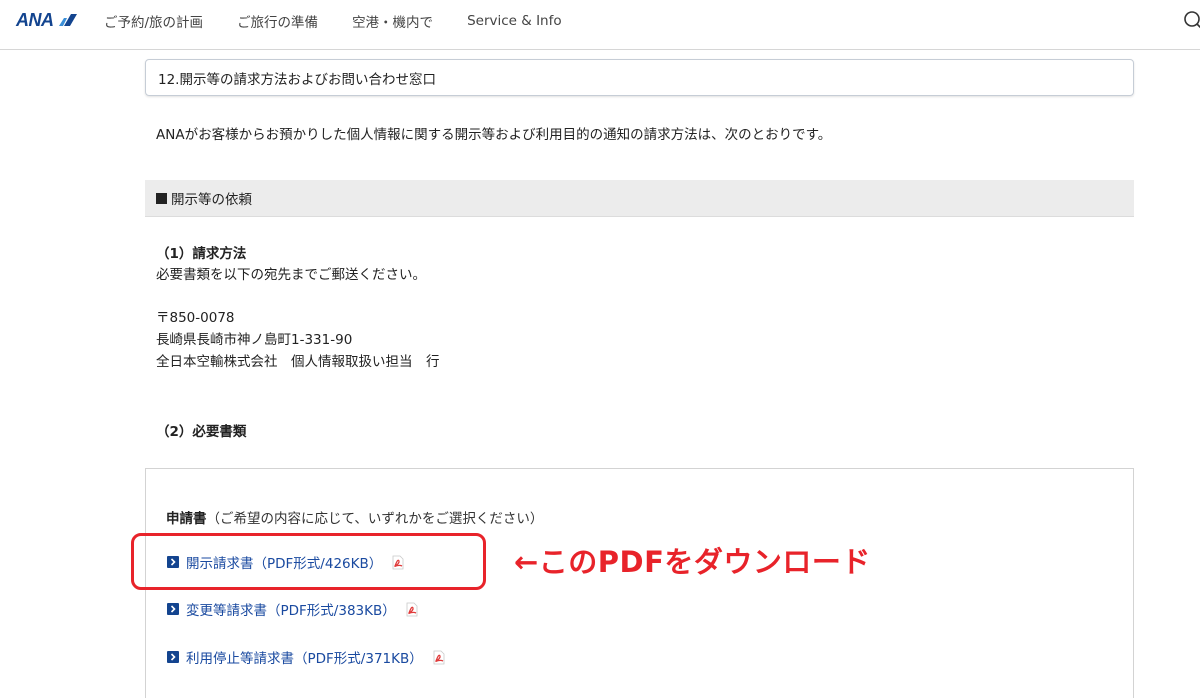  Describe the element at coordinates (298, 362) in the screenshot. I see `recipient: 全日本空輸株式会社 個人情報取扱い担当 行` at that location.